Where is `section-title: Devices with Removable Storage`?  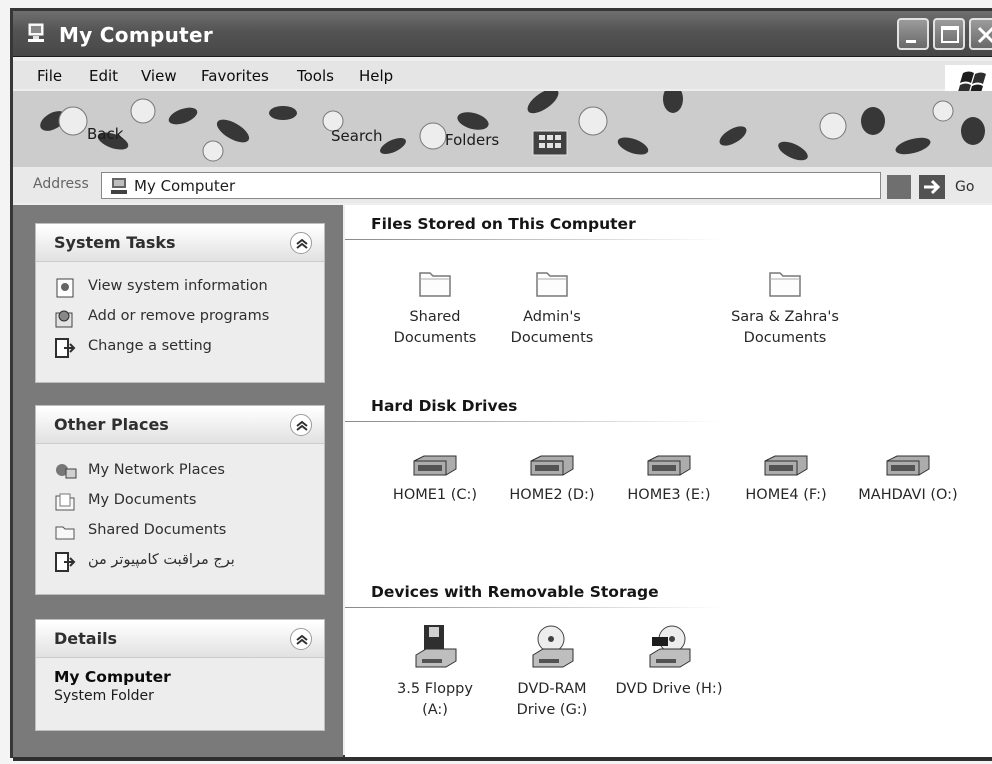
section-title: Devices with Removable Storage is located at coordinates (515, 592).